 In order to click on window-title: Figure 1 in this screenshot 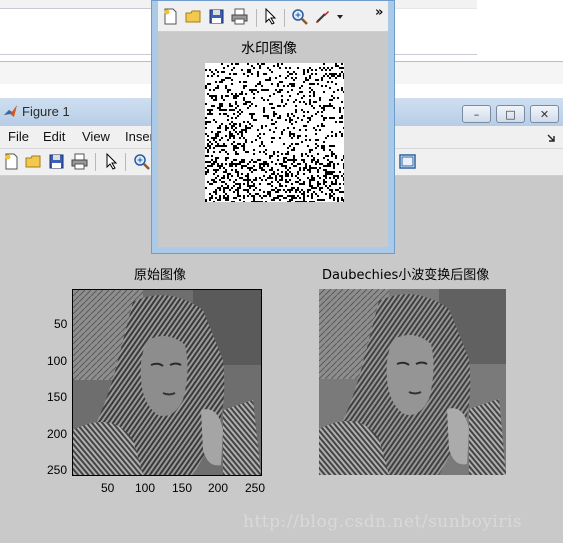, I will do `click(46, 111)`.